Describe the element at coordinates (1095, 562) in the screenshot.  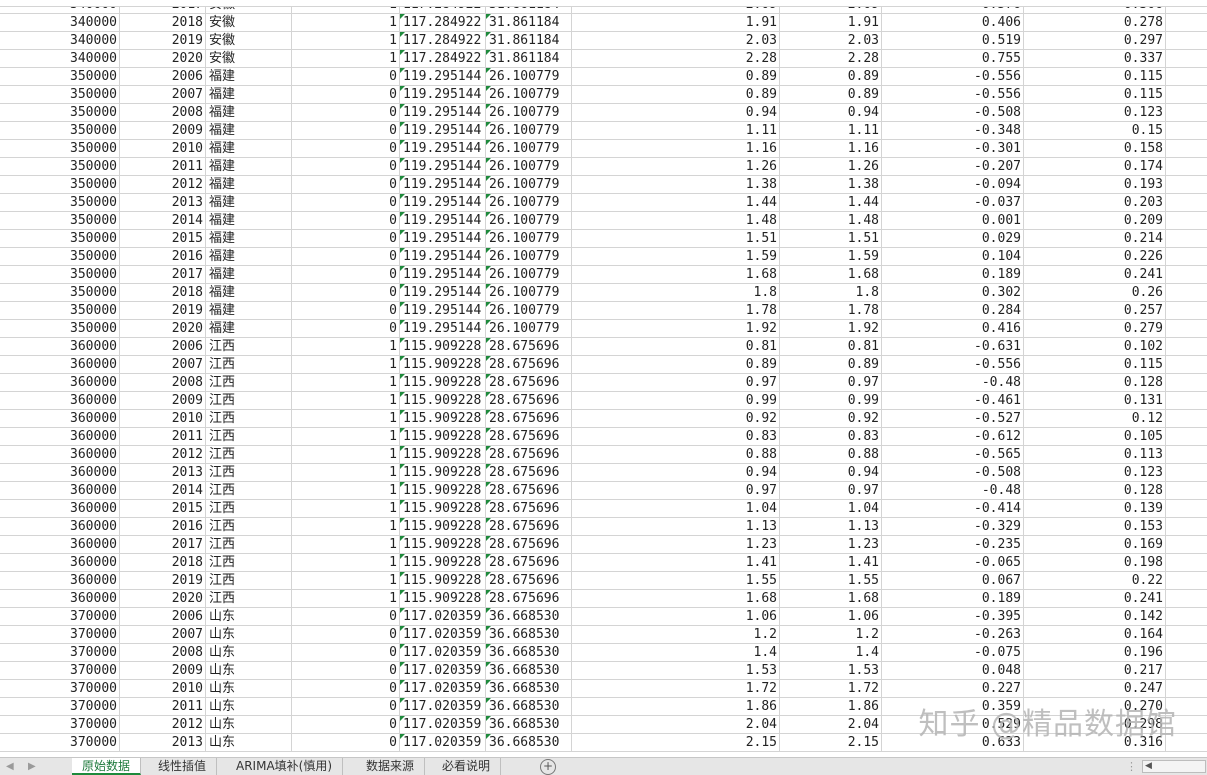
I see `table-cell: 0.198` at that location.